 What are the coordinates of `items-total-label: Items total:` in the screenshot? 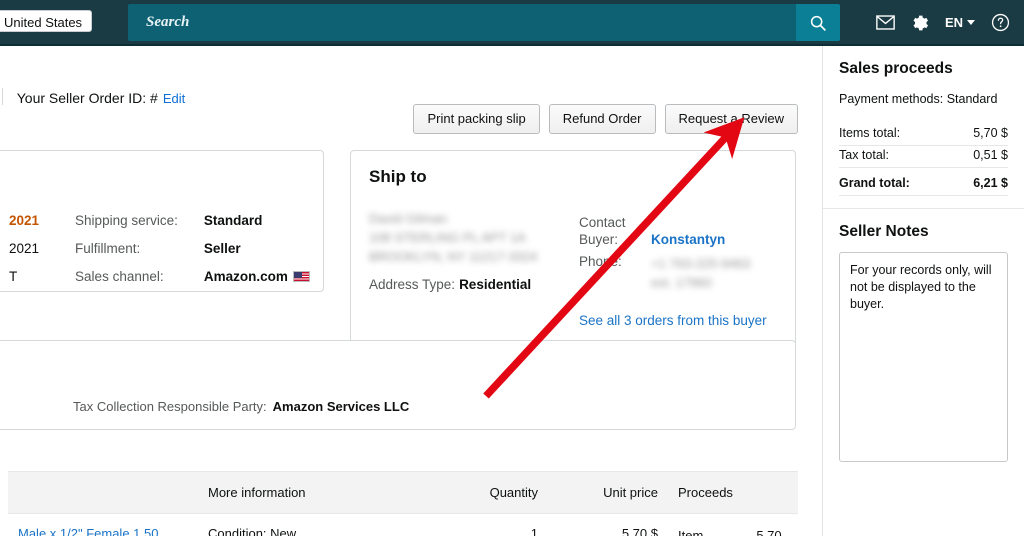 It's located at (870, 133).